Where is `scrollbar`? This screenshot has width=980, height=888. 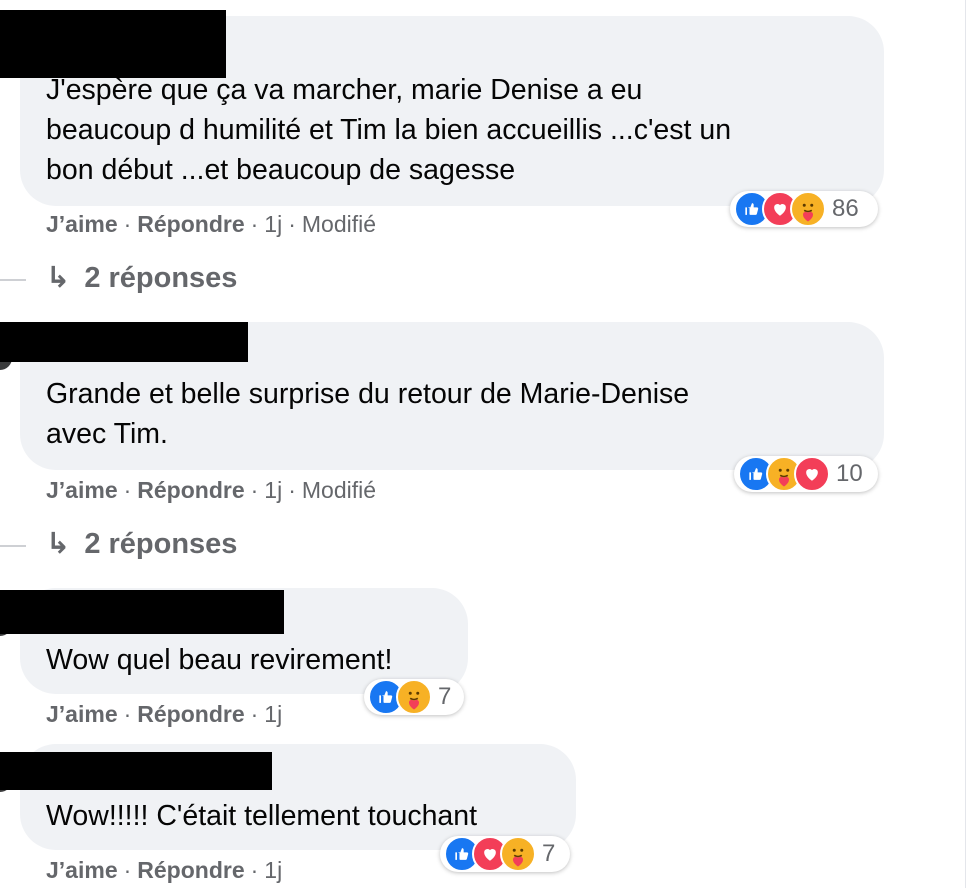 scrollbar is located at coordinates (972, 444).